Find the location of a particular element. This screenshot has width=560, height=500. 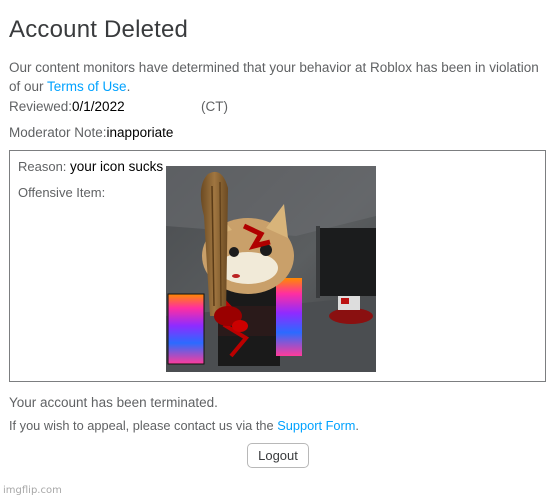

watermark: imgflip.com is located at coordinates (32, 490).